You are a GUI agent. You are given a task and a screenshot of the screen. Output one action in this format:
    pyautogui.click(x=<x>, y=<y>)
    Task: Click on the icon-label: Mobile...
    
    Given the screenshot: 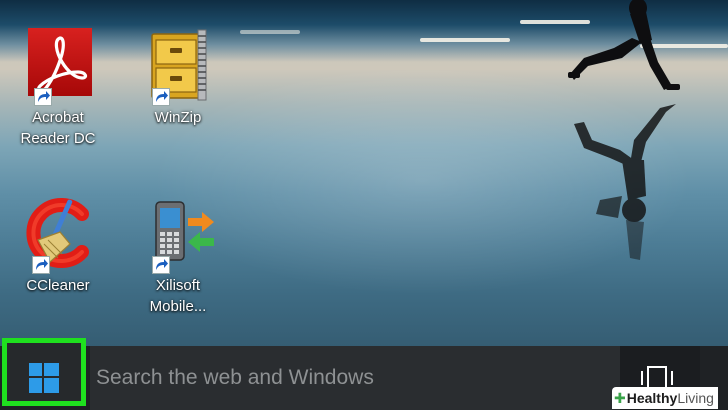 What is the action you would take?
    pyautogui.click(x=178, y=306)
    